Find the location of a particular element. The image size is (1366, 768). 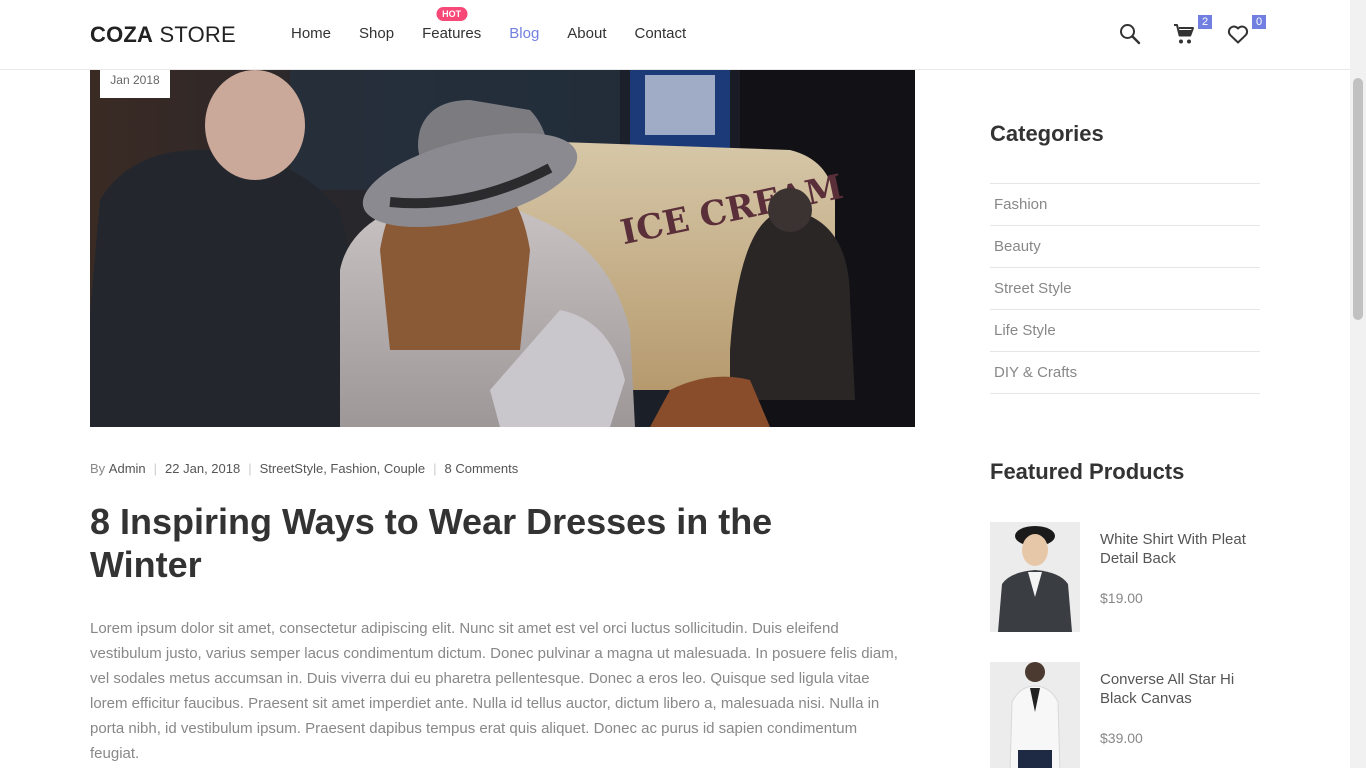

meta-date: 22 Jan, 2018 is located at coordinates (203, 468).